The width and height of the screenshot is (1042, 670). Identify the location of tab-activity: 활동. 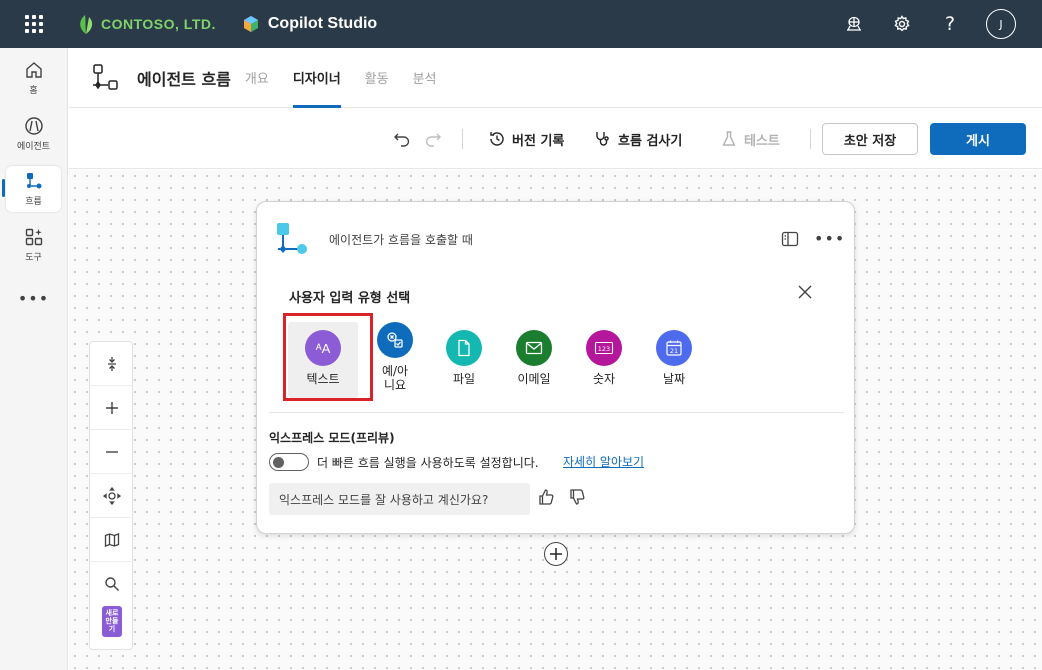
(377, 78).